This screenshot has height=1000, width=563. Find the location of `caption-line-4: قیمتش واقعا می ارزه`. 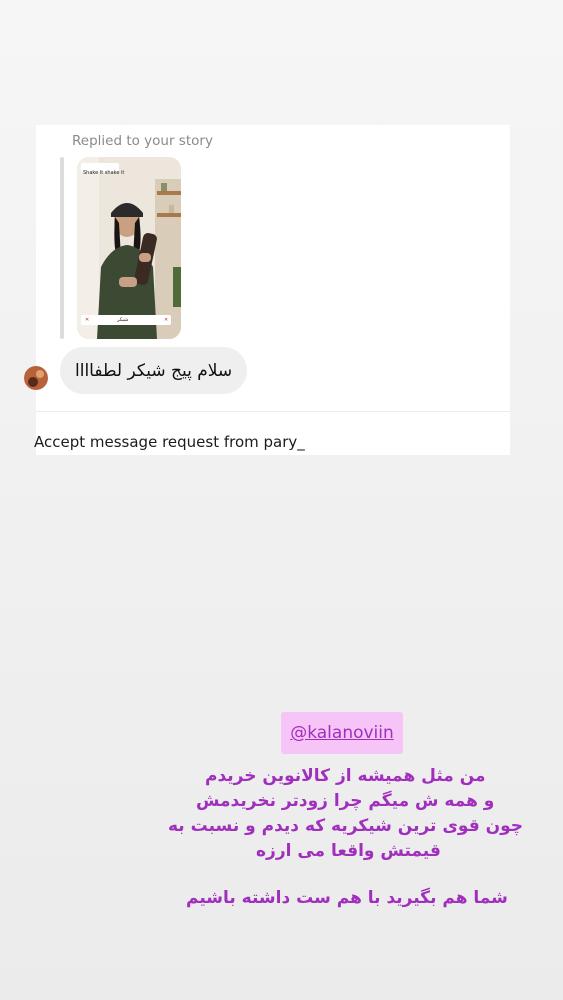

caption-line-4: قیمتش واقعا می ارزه is located at coordinates (348, 851).